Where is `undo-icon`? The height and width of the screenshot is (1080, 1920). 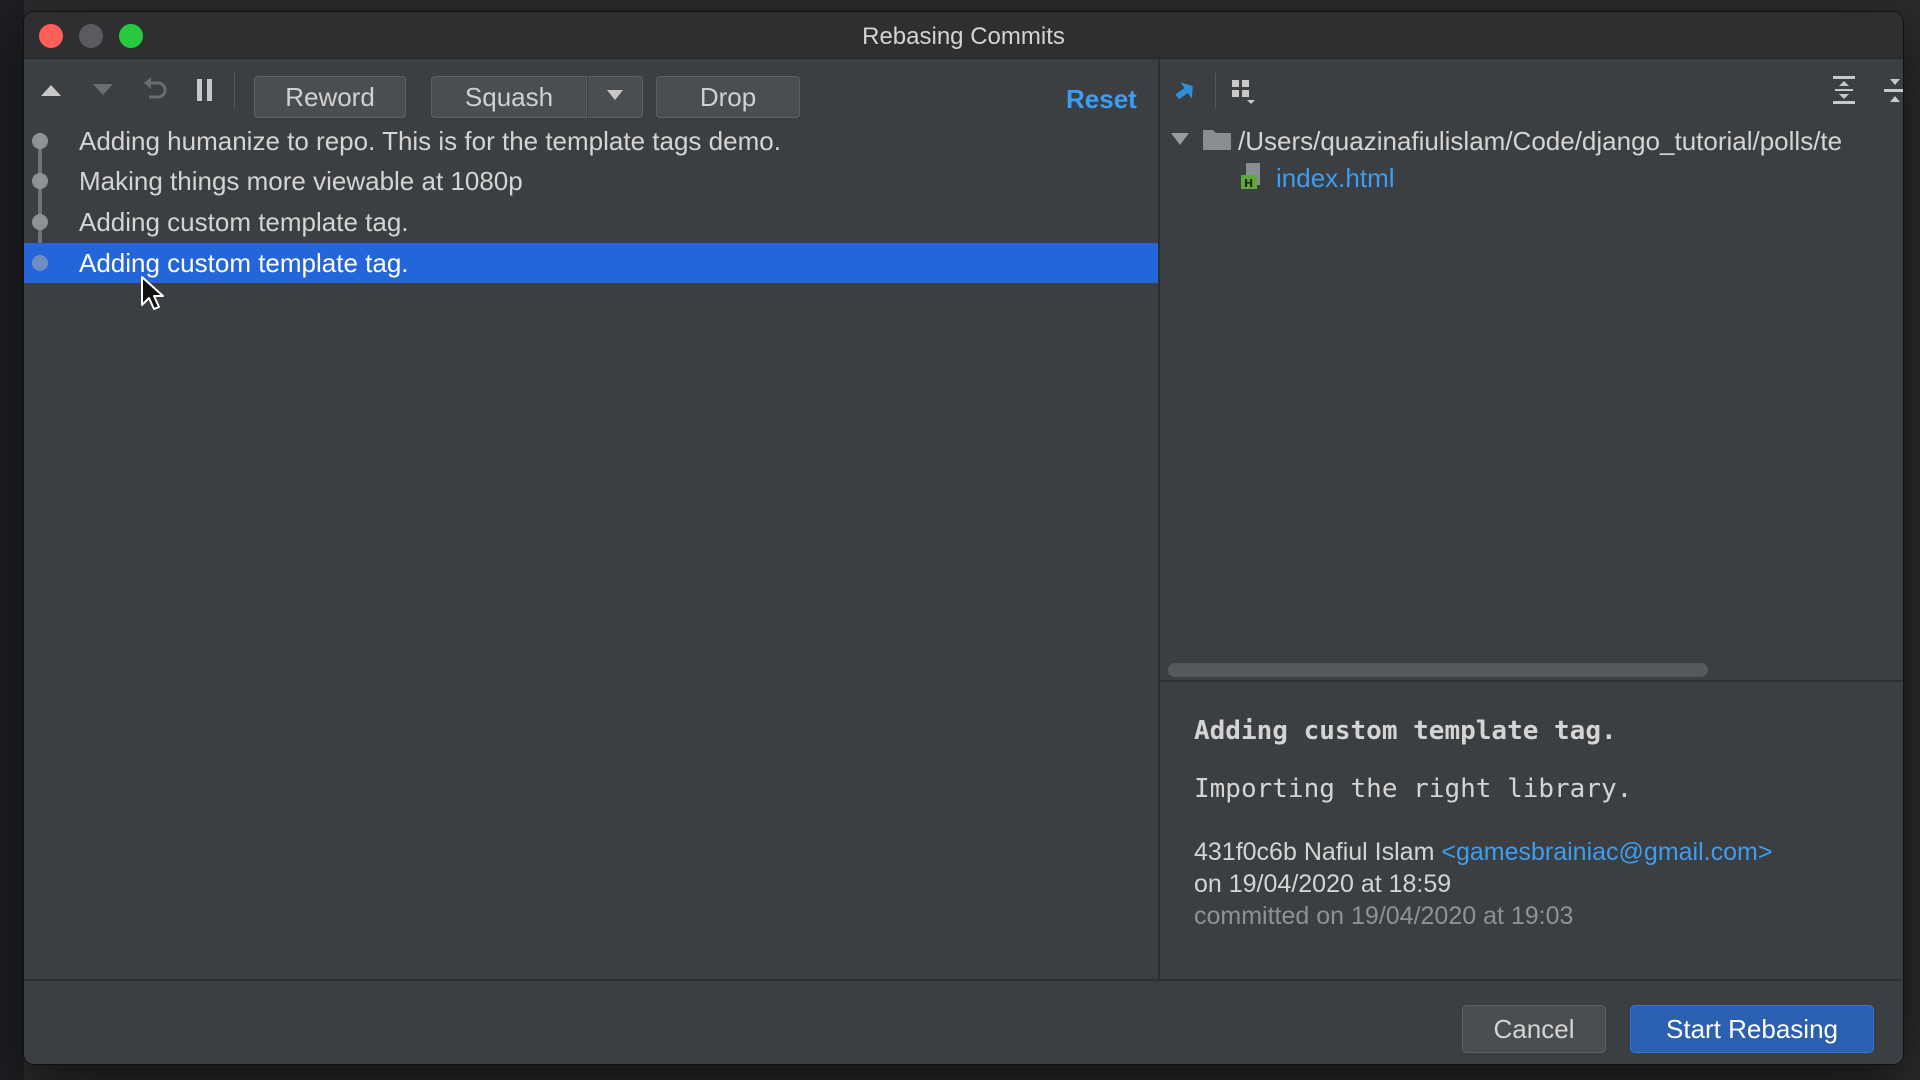 undo-icon is located at coordinates (155, 90).